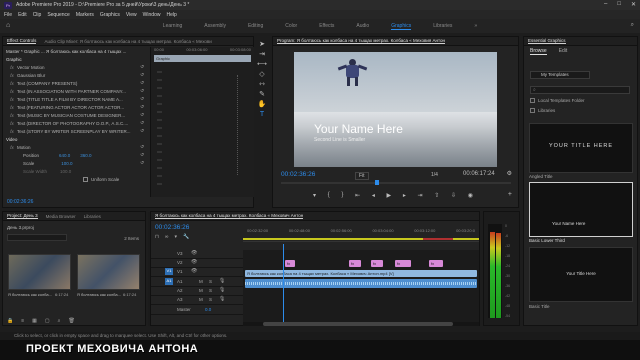 This screenshot has height=360, width=640. Describe the element at coordinates (434, 175) in the screenshot. I see `playback-resolution: 1/4` at that location.